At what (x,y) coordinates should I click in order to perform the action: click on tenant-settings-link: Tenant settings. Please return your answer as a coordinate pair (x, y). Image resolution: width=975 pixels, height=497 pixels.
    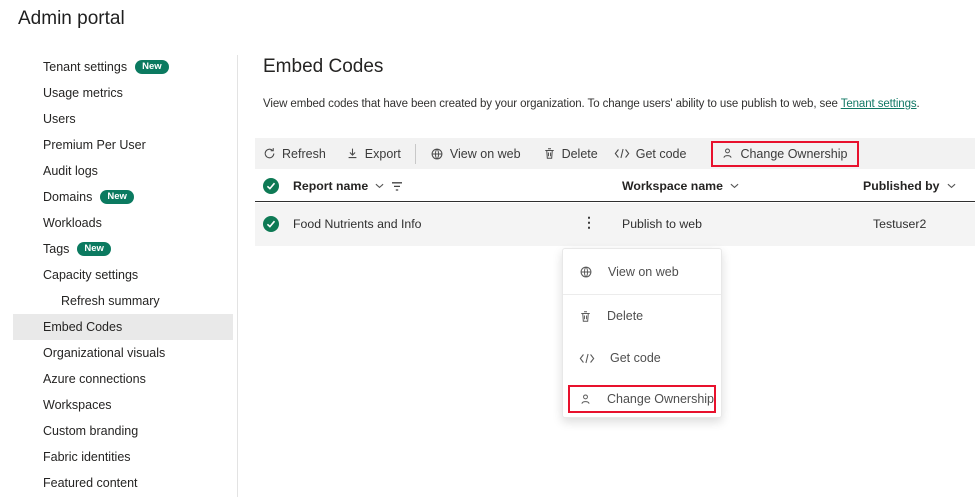
    Looking at the image, I should click on (879, 104).